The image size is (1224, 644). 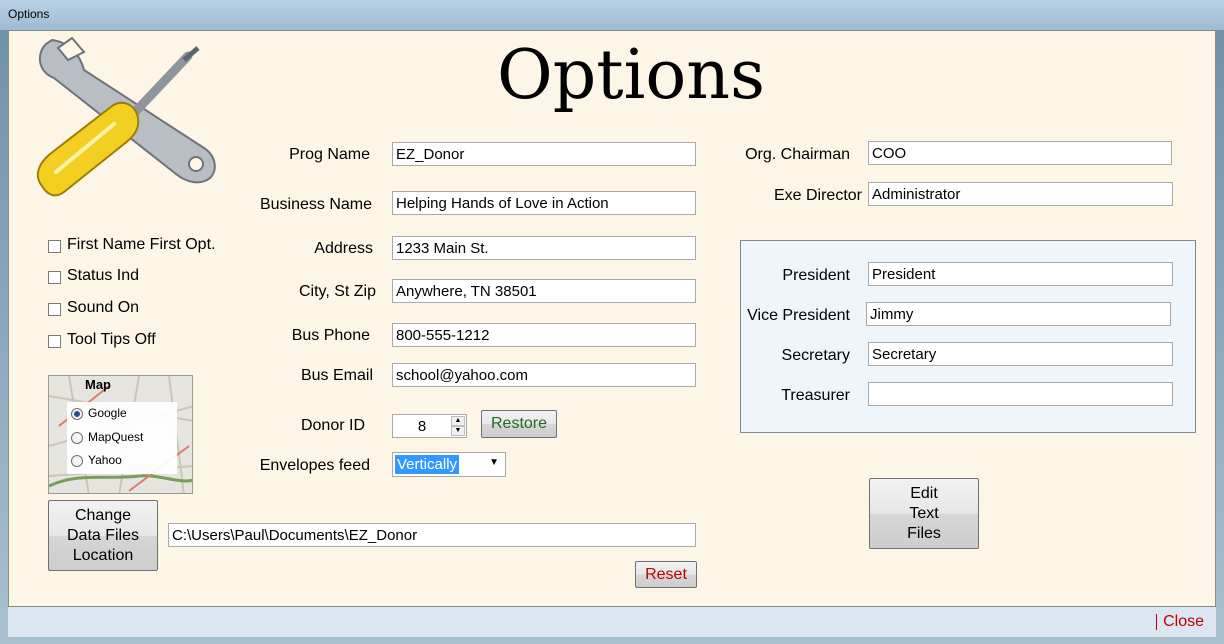 What do you see at coordinates (519, 424) in the screenshot?
I see `restore-button: Restore` at bounding box center [519, 424].